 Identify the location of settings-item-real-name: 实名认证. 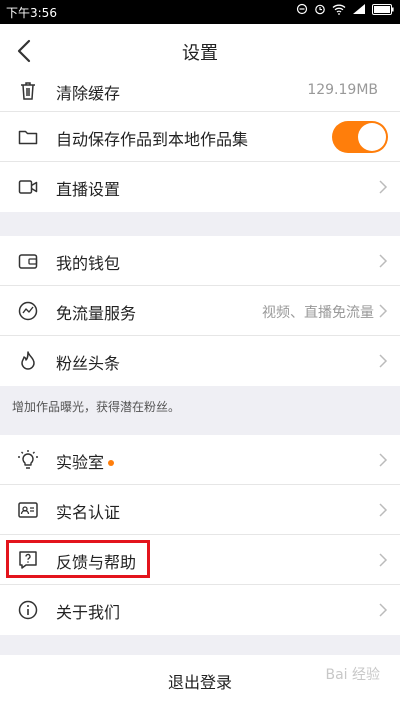
(200, 510).